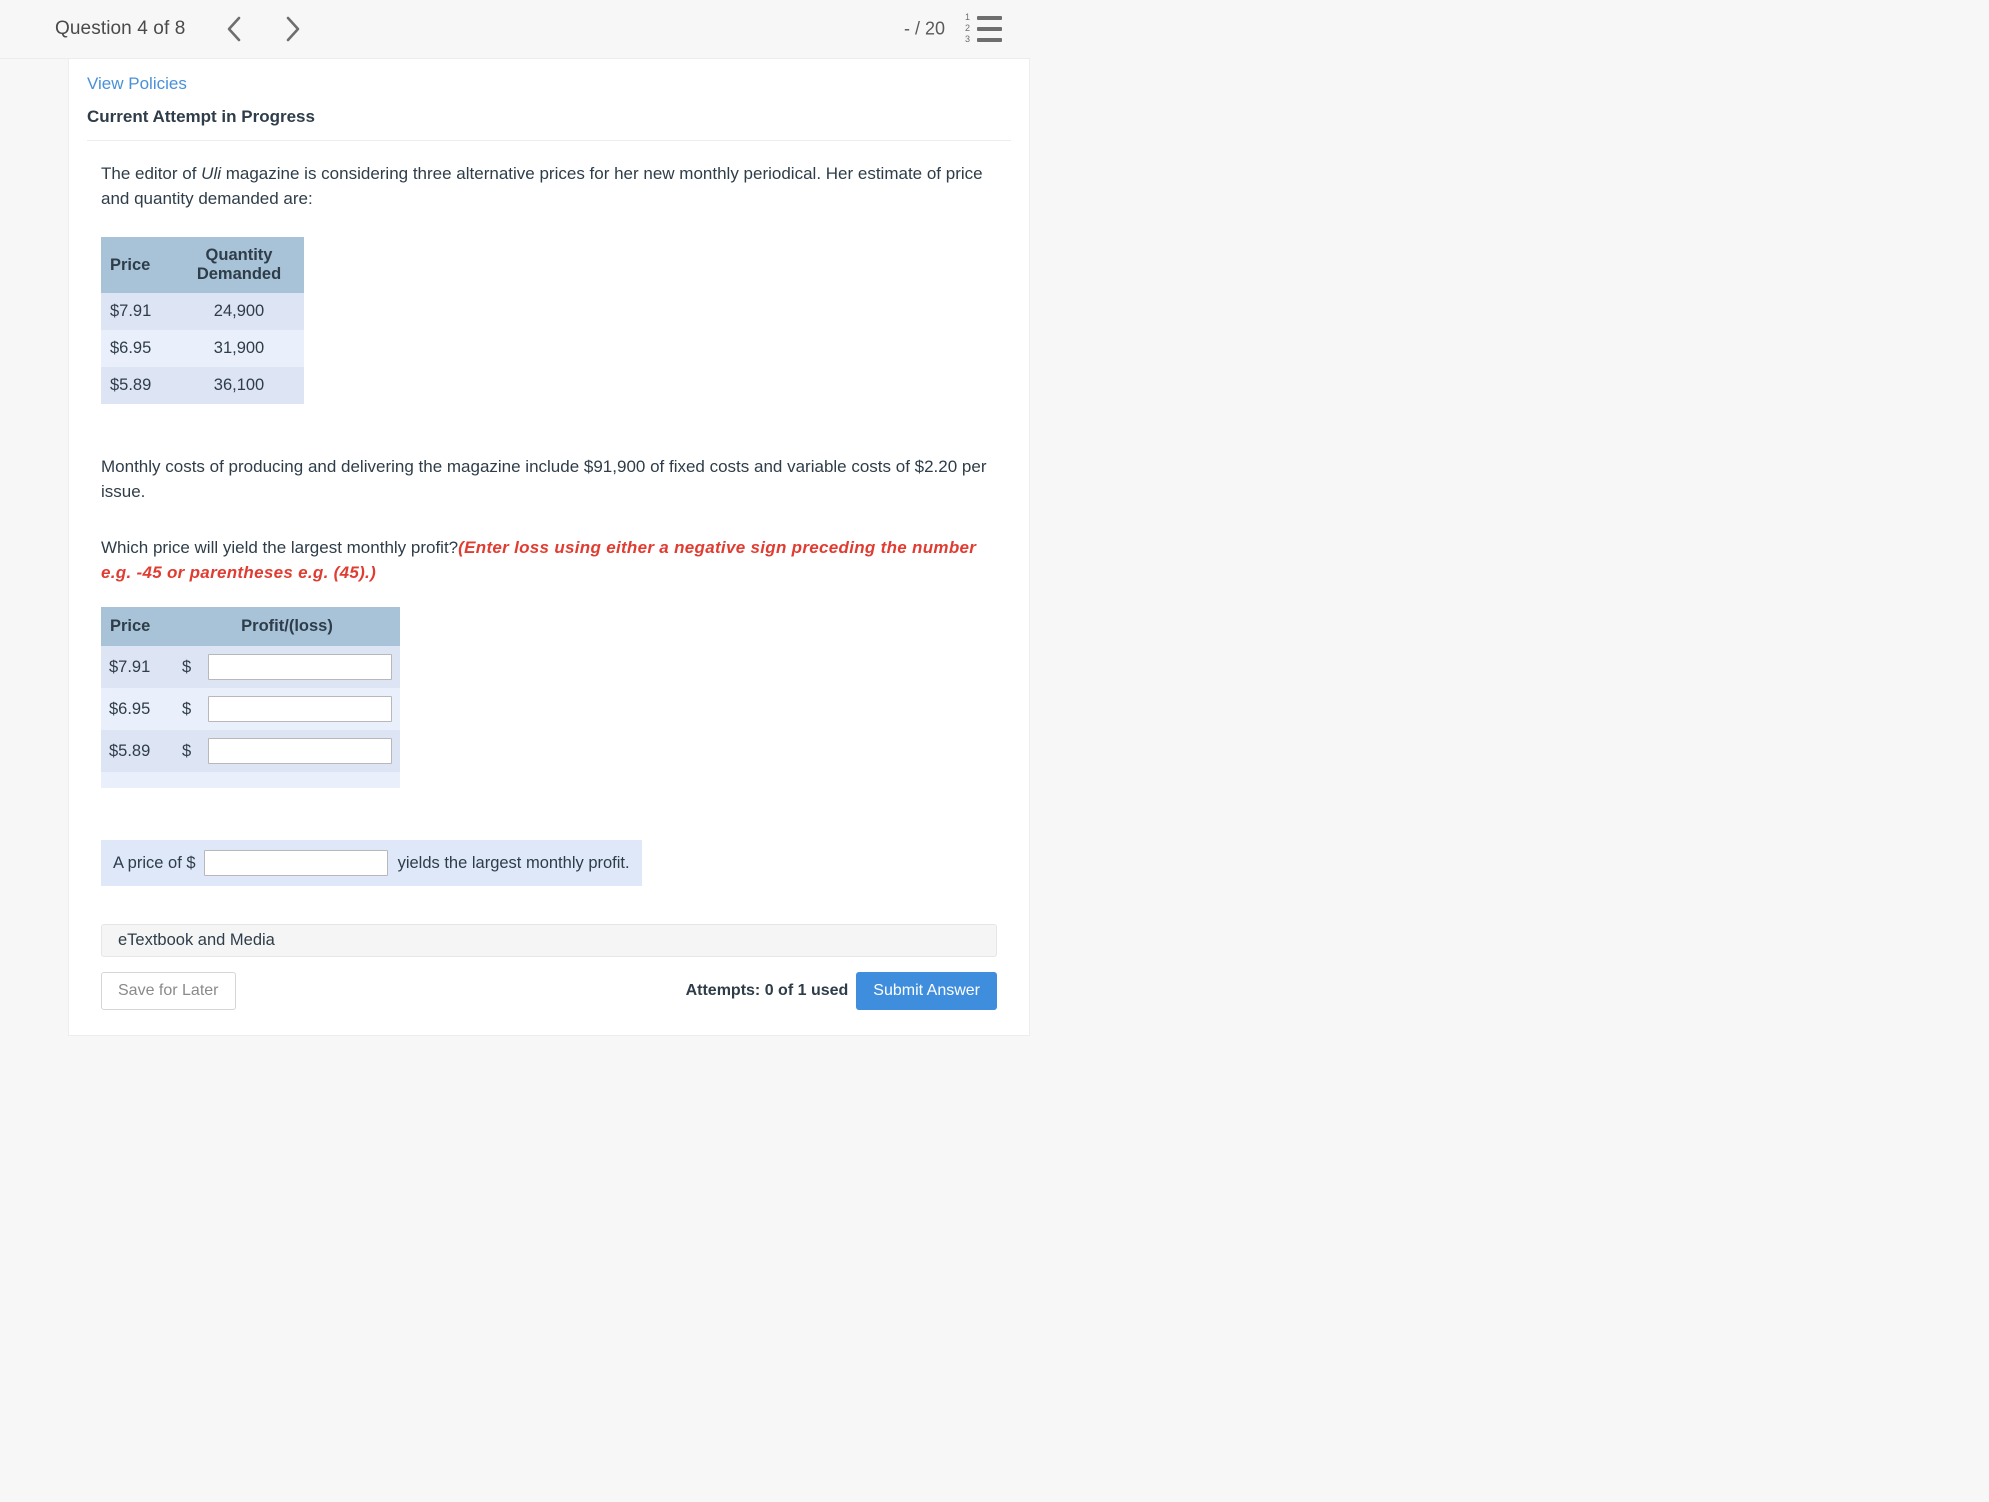 The height and width of the screenshot is (1502, 1989). Describe the element at coordinates (239, 265) in the screenshot. I see `column-header-quantity: Quantity Demanded` at that location.